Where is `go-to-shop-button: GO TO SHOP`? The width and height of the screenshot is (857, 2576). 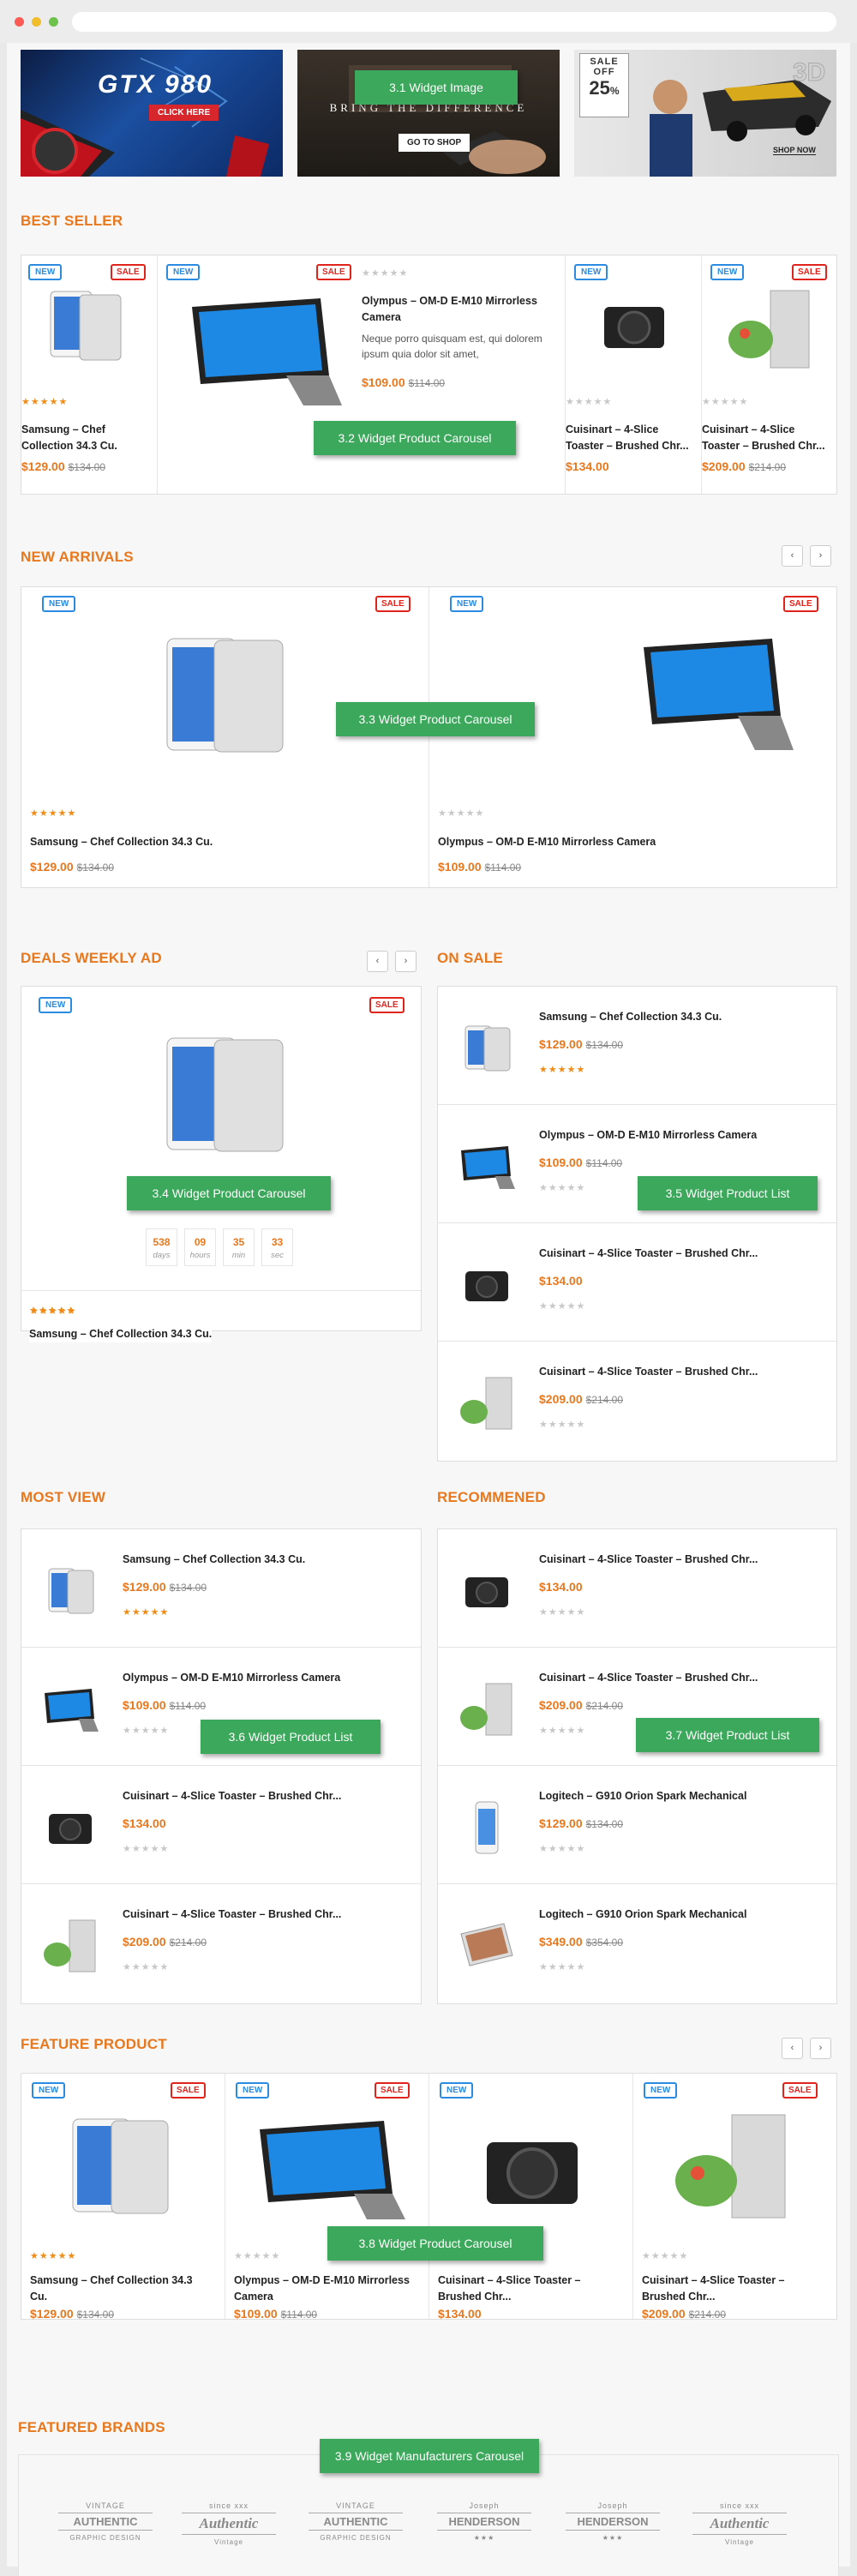 go-to-shop-button: GO TO SHOP is located at coordinates (434, 143).